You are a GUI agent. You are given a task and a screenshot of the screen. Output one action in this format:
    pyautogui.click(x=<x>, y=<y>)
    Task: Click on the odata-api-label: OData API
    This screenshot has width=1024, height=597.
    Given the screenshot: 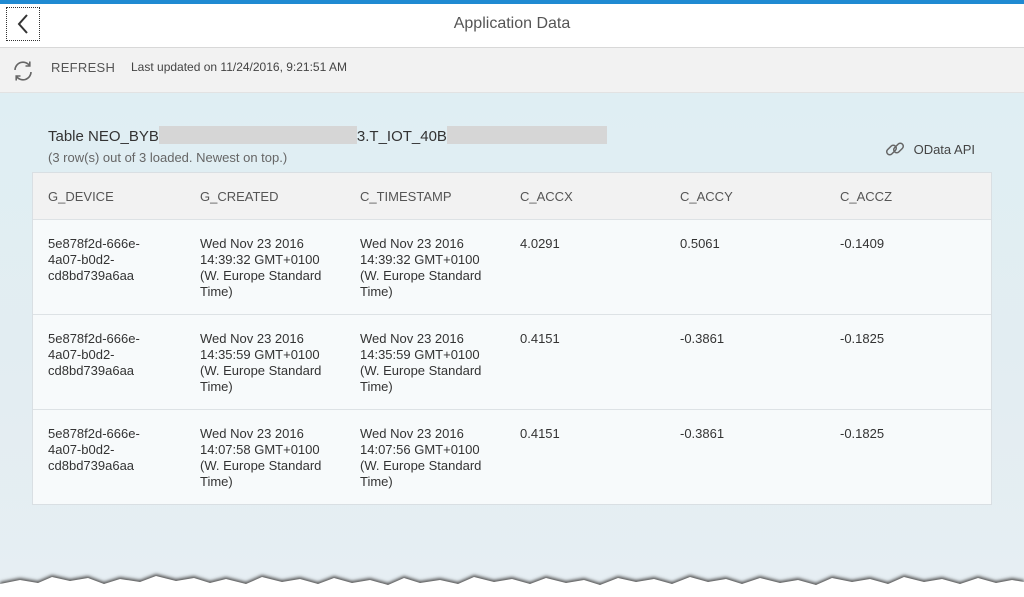 What is the action you would take?
    pyautogui.click(x=944, y=149)
    